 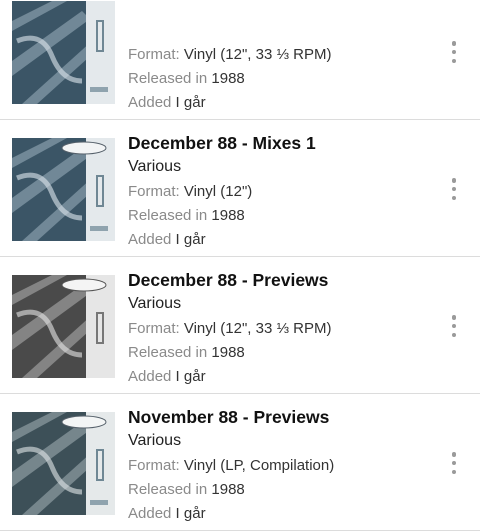 What do you see at coordinates (231, 465) in the screenshot?
I see `release-format: Format: Vinyl (LP, Compilation)` at bounding box center [231, 465].